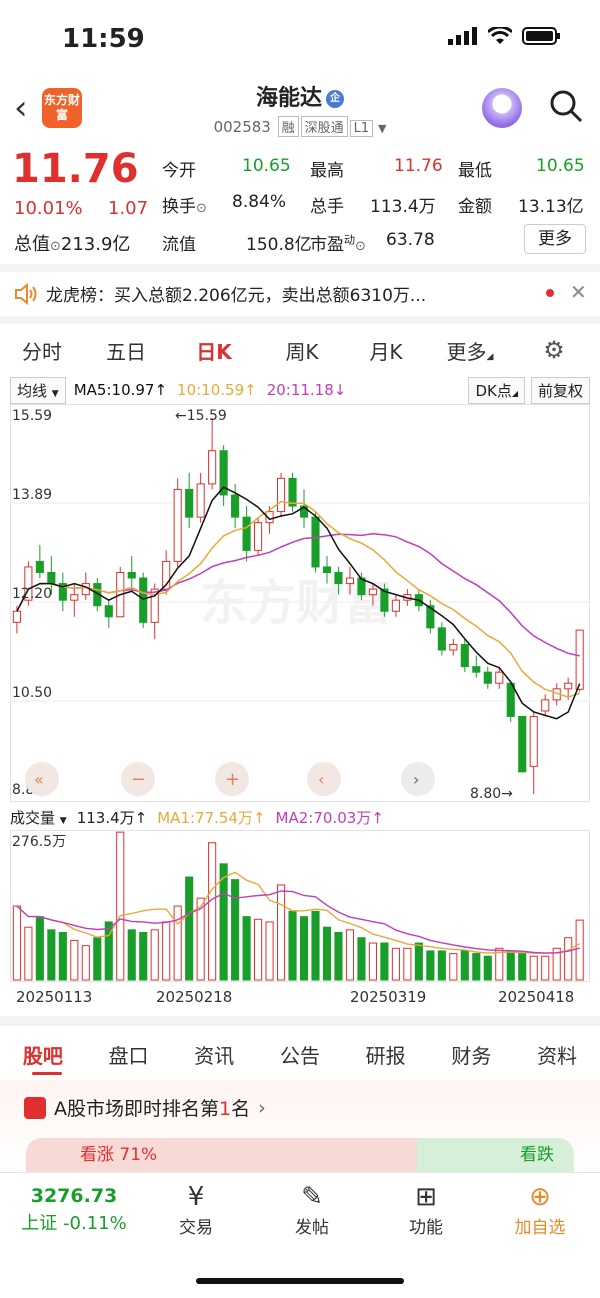 The image size is (600, 1298). What do you see at coordinates (327, 171) in the screenshot?
I see `high-label: 最高` at bounding box center [327, 171].